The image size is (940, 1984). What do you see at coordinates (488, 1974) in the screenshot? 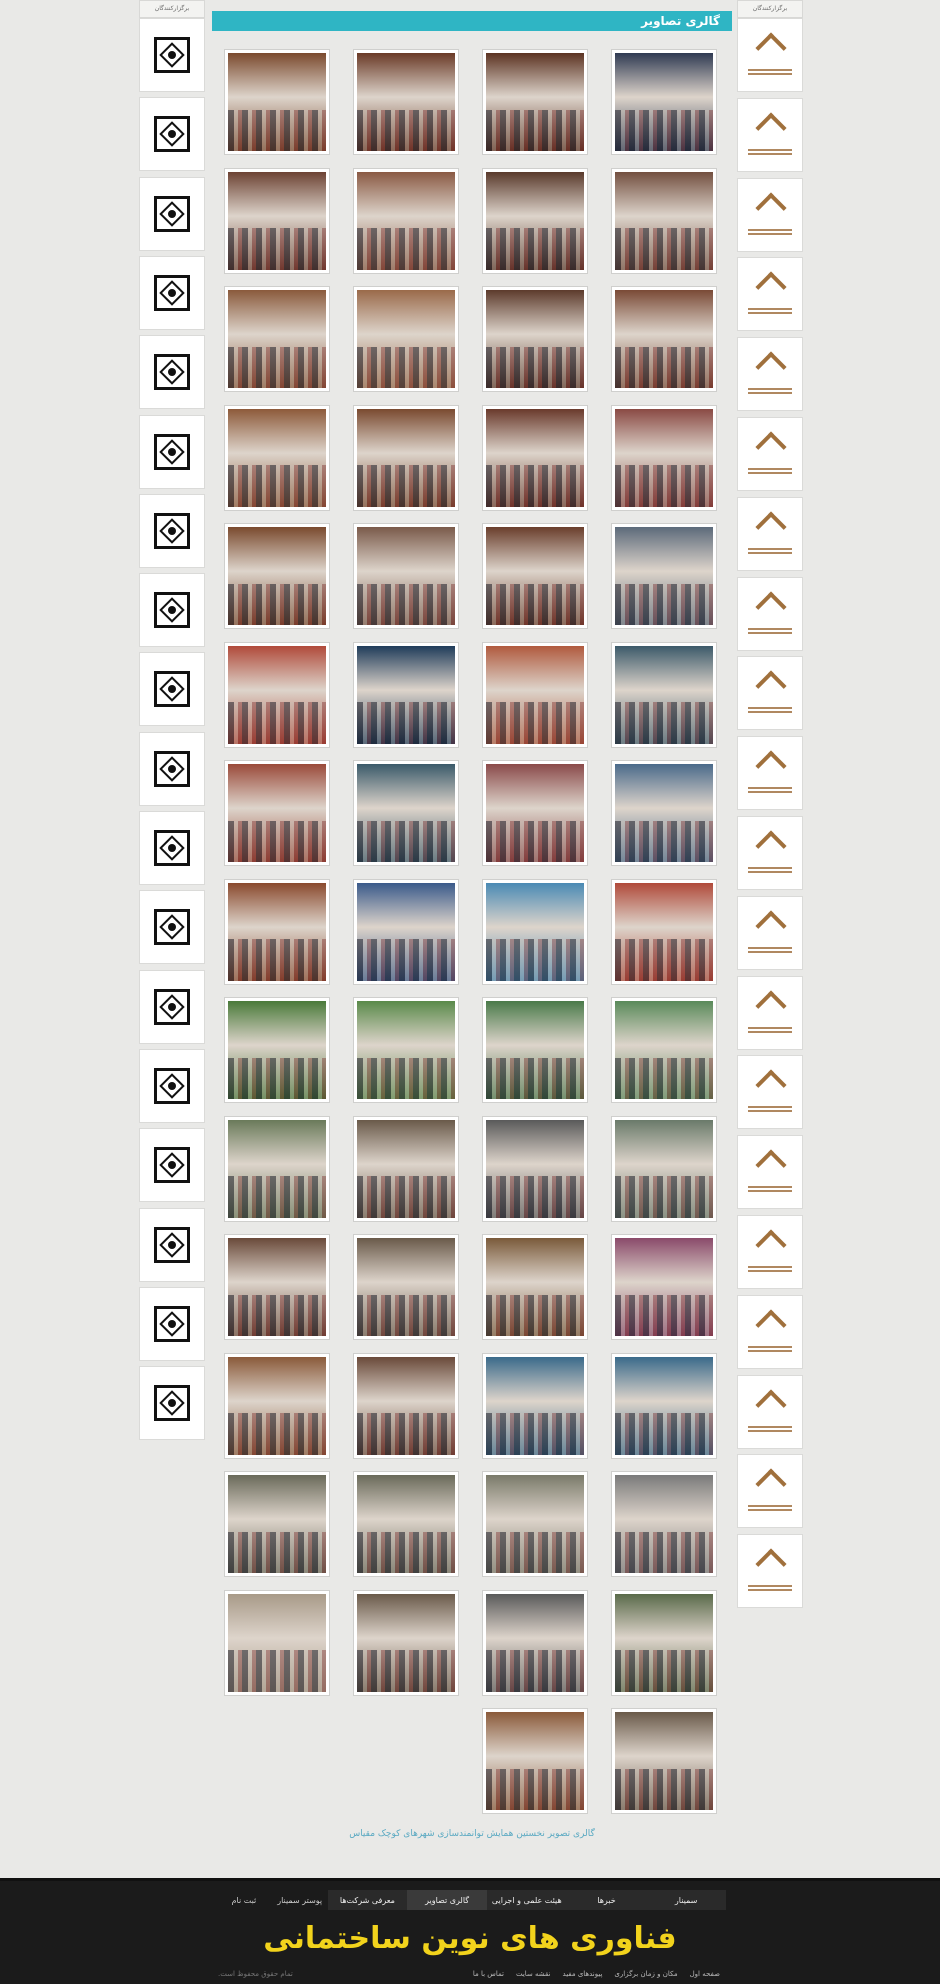
I see `footer-link: تماس با ما` at bounding box center [488, 1974].